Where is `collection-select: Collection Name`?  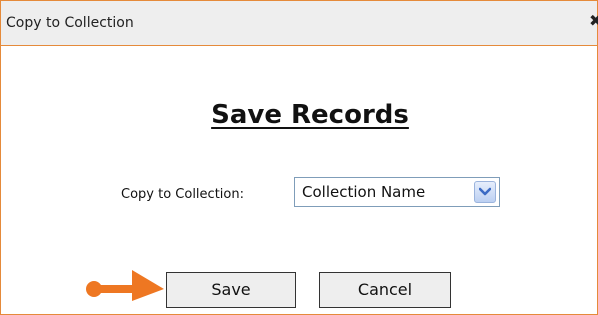
collection-select: Collection Name is located at coordinates (397, 192).